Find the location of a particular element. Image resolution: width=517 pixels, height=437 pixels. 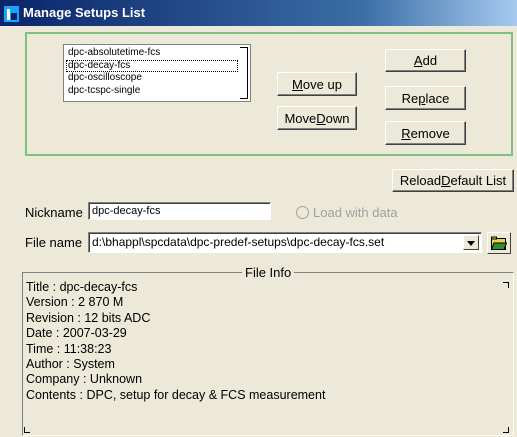

list-item-selected: dpc-decay-fcs is located at coordinates (152, 65).